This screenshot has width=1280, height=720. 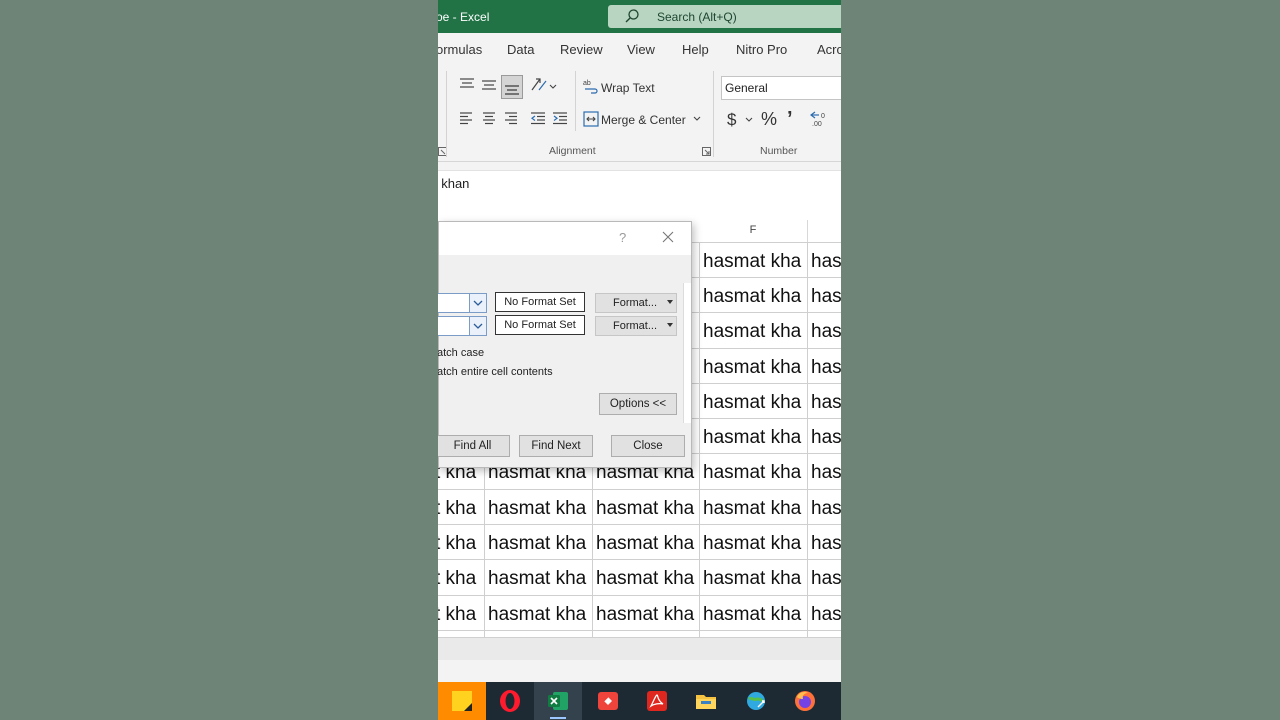 I want to click on merge-center-button: Merge & Center, so click(x=643, y=120).